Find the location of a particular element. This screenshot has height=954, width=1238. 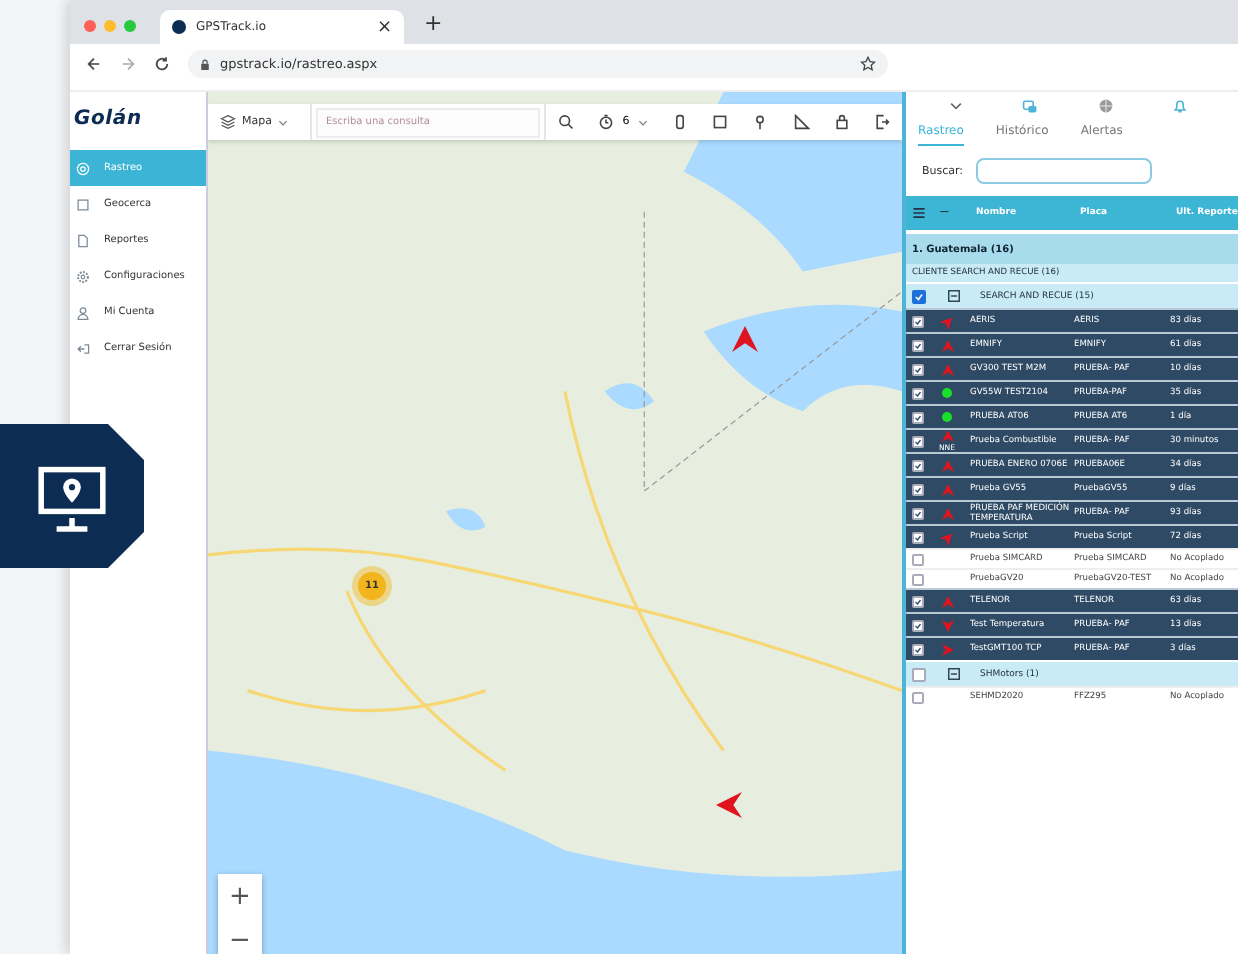

ruler-icon is located at coordinates (801, 122).